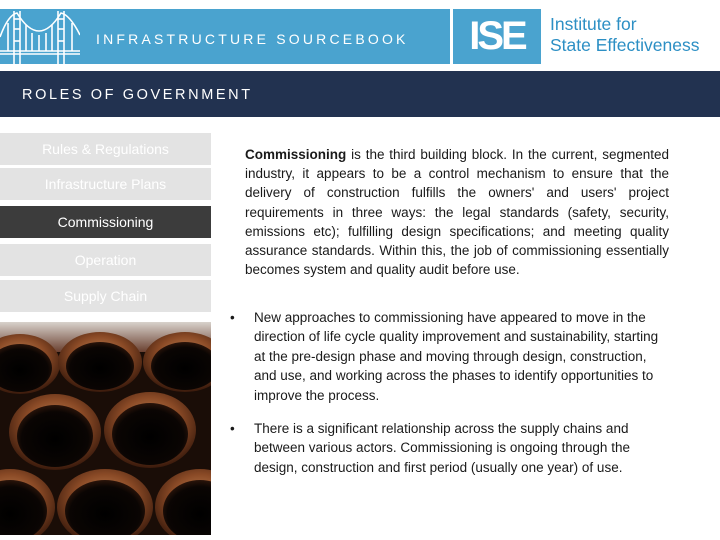 The image size is (720, 540). Describe the element at coordinates (105, 184) in the screenshot. I see `nav-item-infrastructure-plans: Infrastructure Plans` at that location.